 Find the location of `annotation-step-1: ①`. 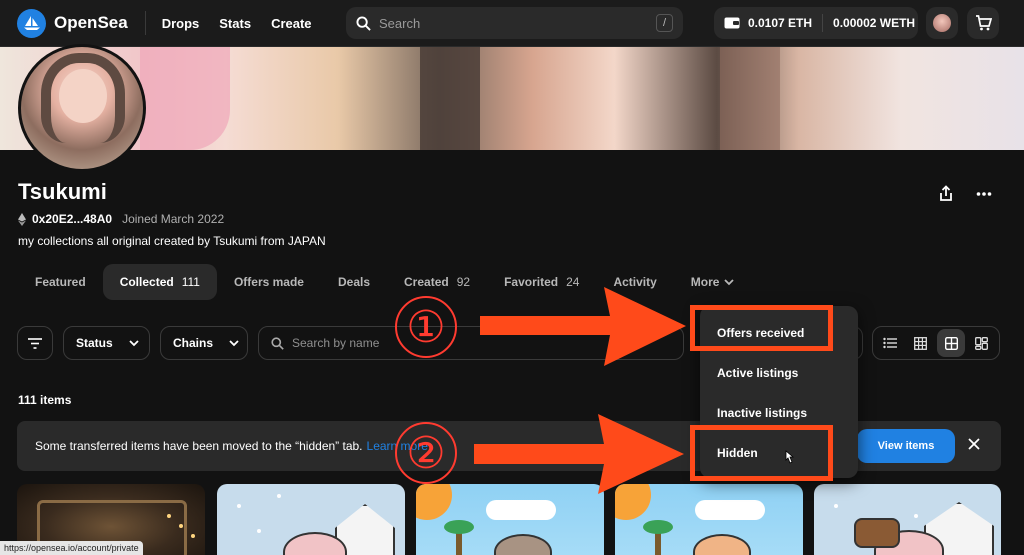

annotation-step-1: ① is located at coordinates (426, 327).